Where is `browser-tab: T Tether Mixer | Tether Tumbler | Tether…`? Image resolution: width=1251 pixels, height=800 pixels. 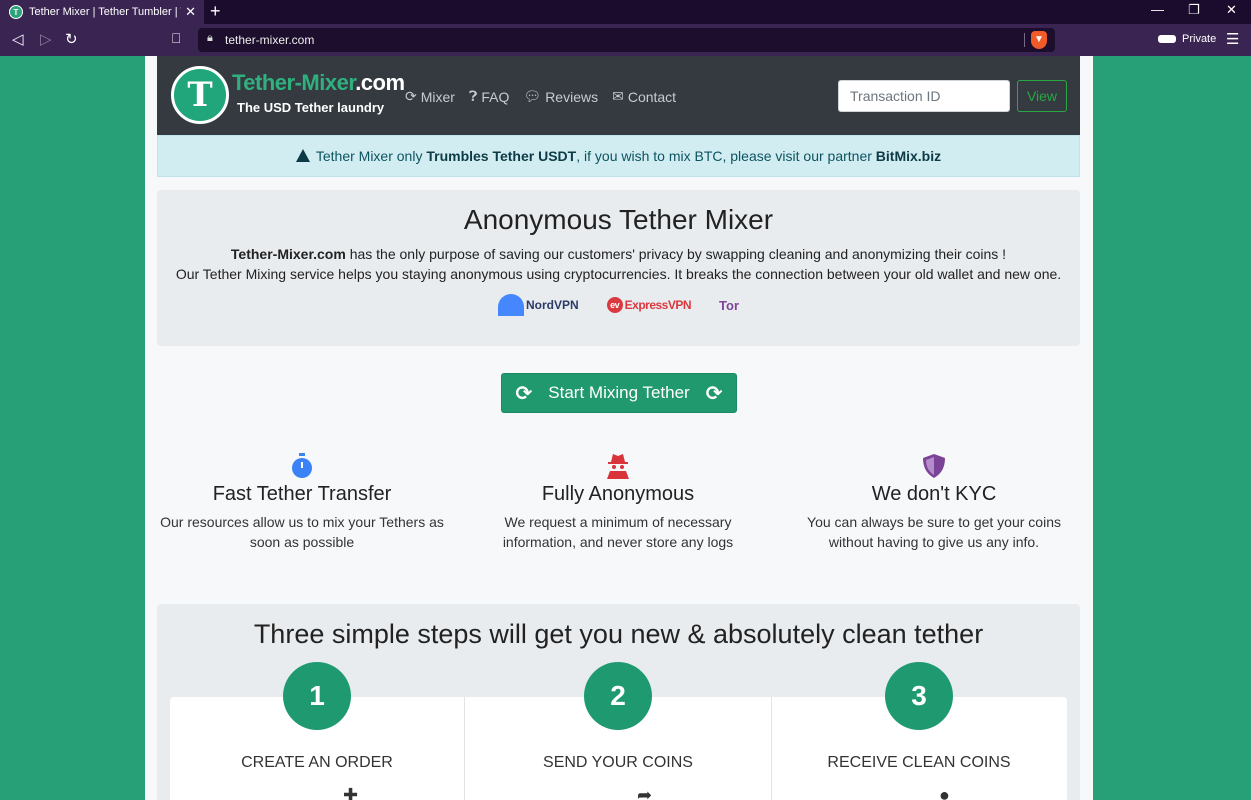
browser-tab: T Tether Mixer | Tether Tumbler | Tether… is located at coordinates (102, 12).